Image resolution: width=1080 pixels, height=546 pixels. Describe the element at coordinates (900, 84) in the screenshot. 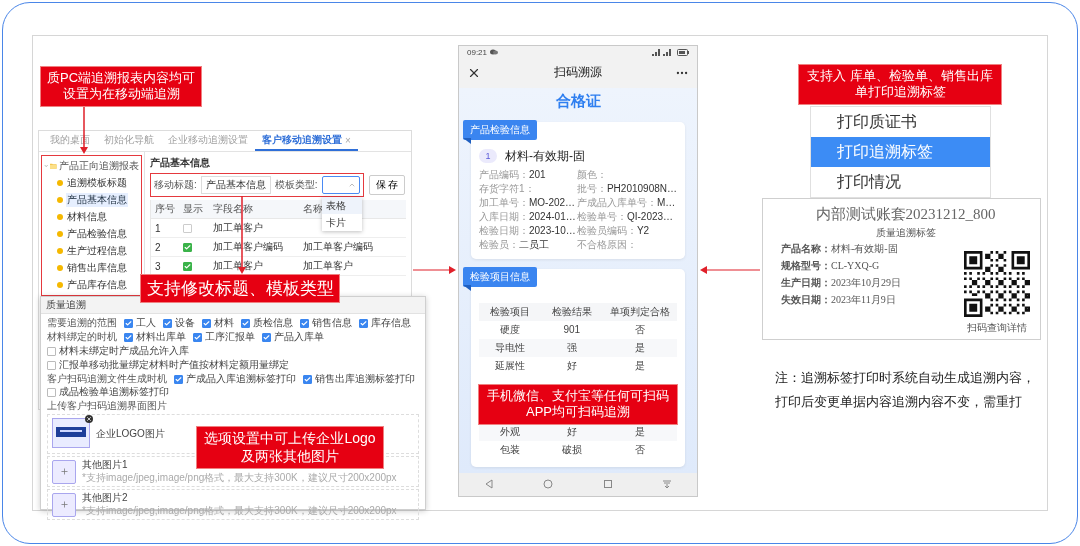

I see `callout: 支持入 库单、检验单、销售出库单打印追溯标签` at that location.